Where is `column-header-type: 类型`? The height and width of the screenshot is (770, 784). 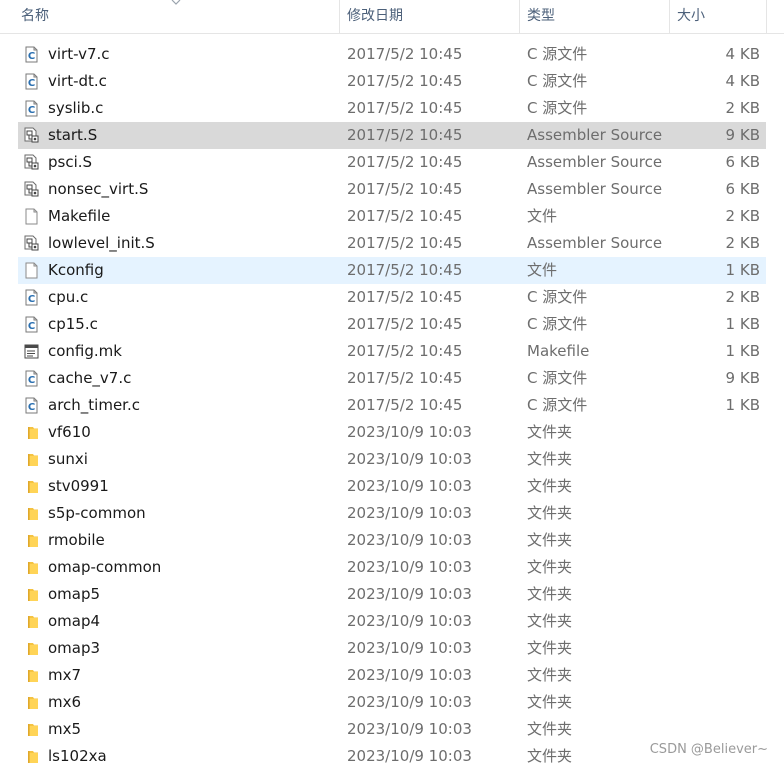
column-header-type: 类型 is located at coordinates (541, 16).